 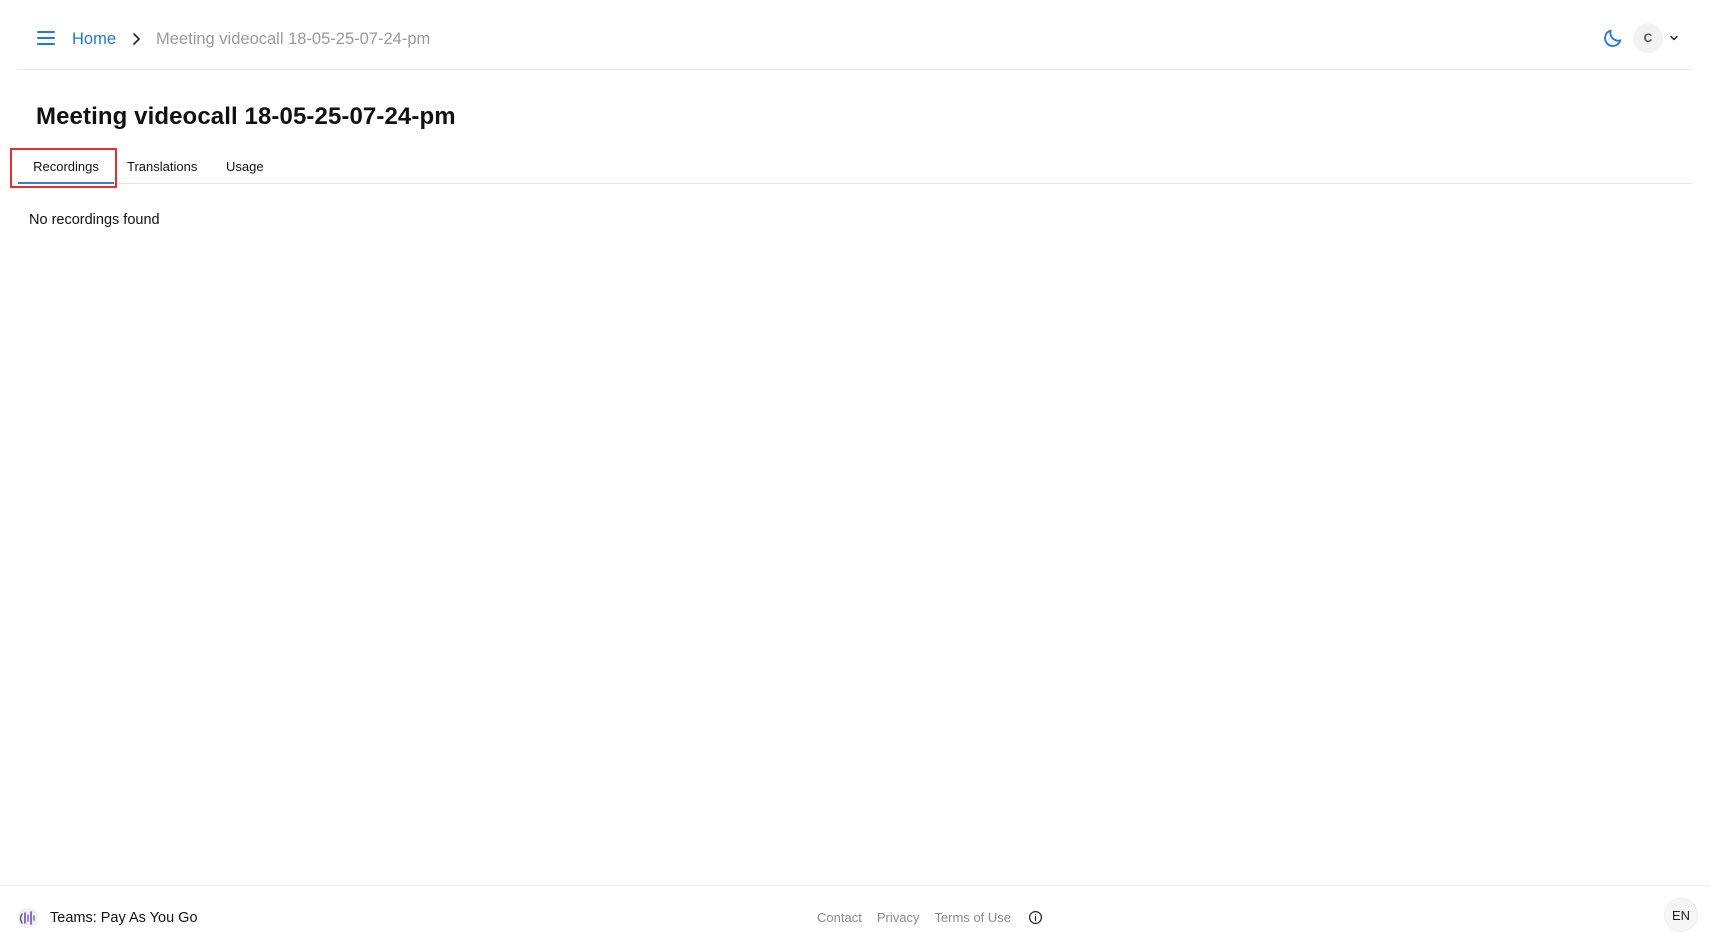 I want to click on chevron-right-icon, so click(x=136, y=39).